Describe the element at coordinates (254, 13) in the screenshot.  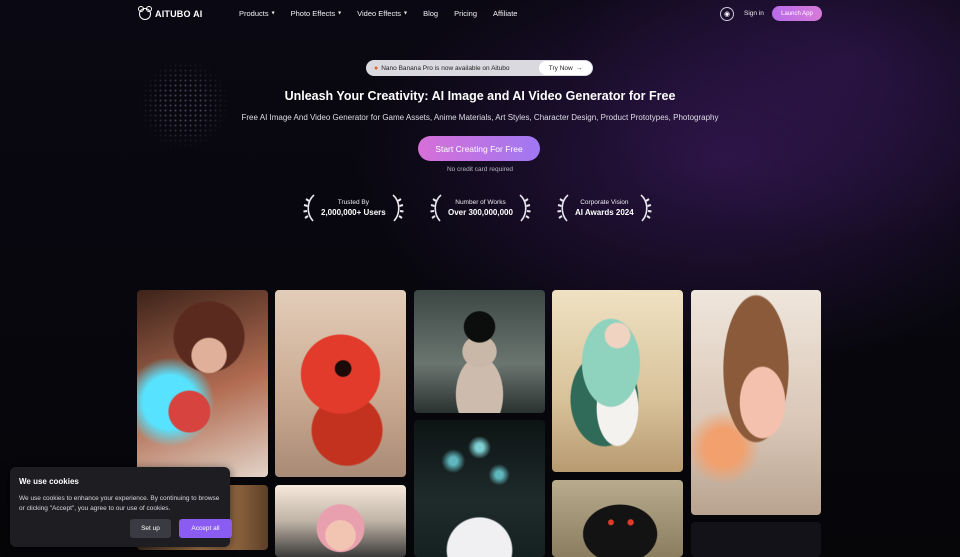
I see `menu-label: Products` at that location.